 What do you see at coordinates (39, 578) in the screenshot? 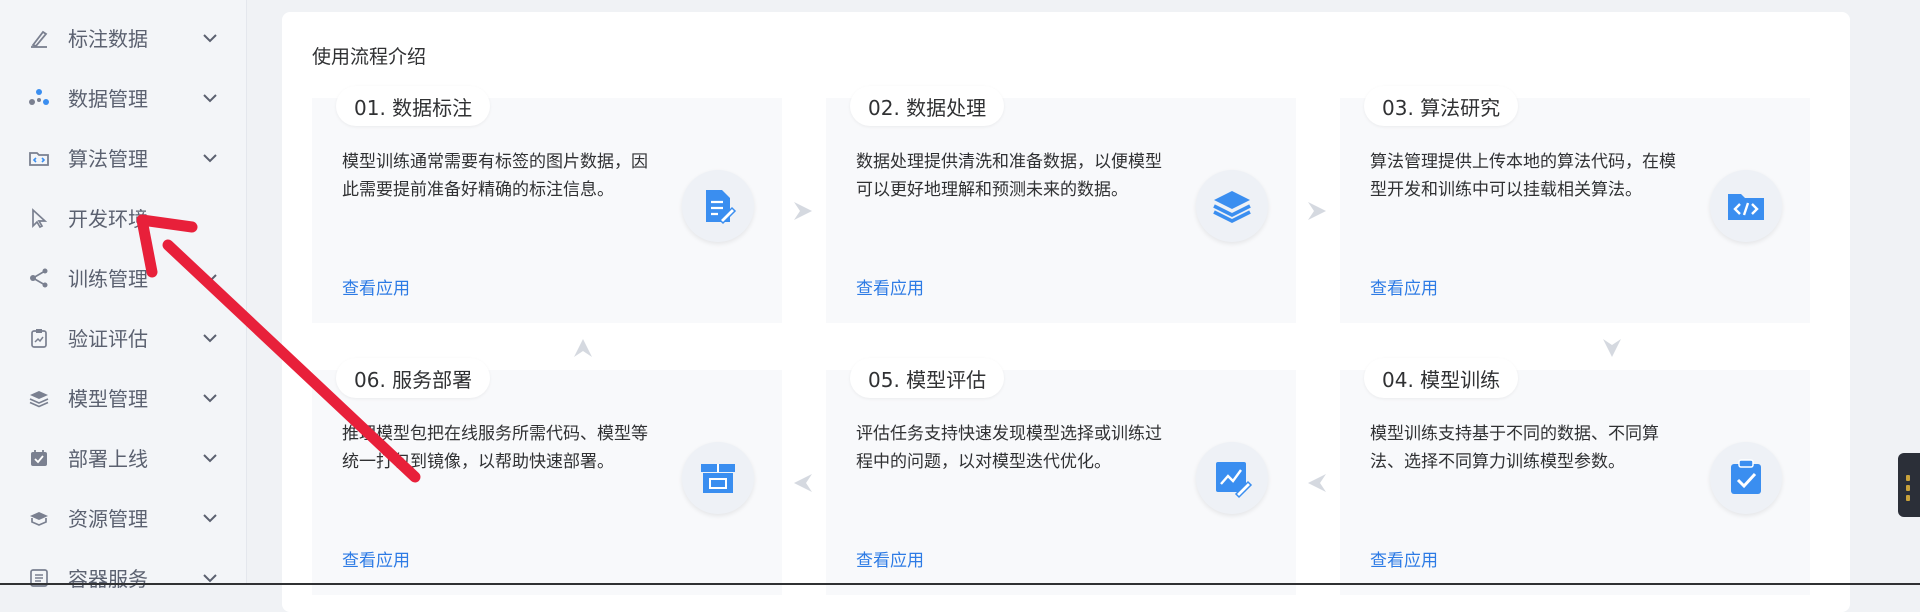
I see `container-list-icon` at bounding box center [39, 578].